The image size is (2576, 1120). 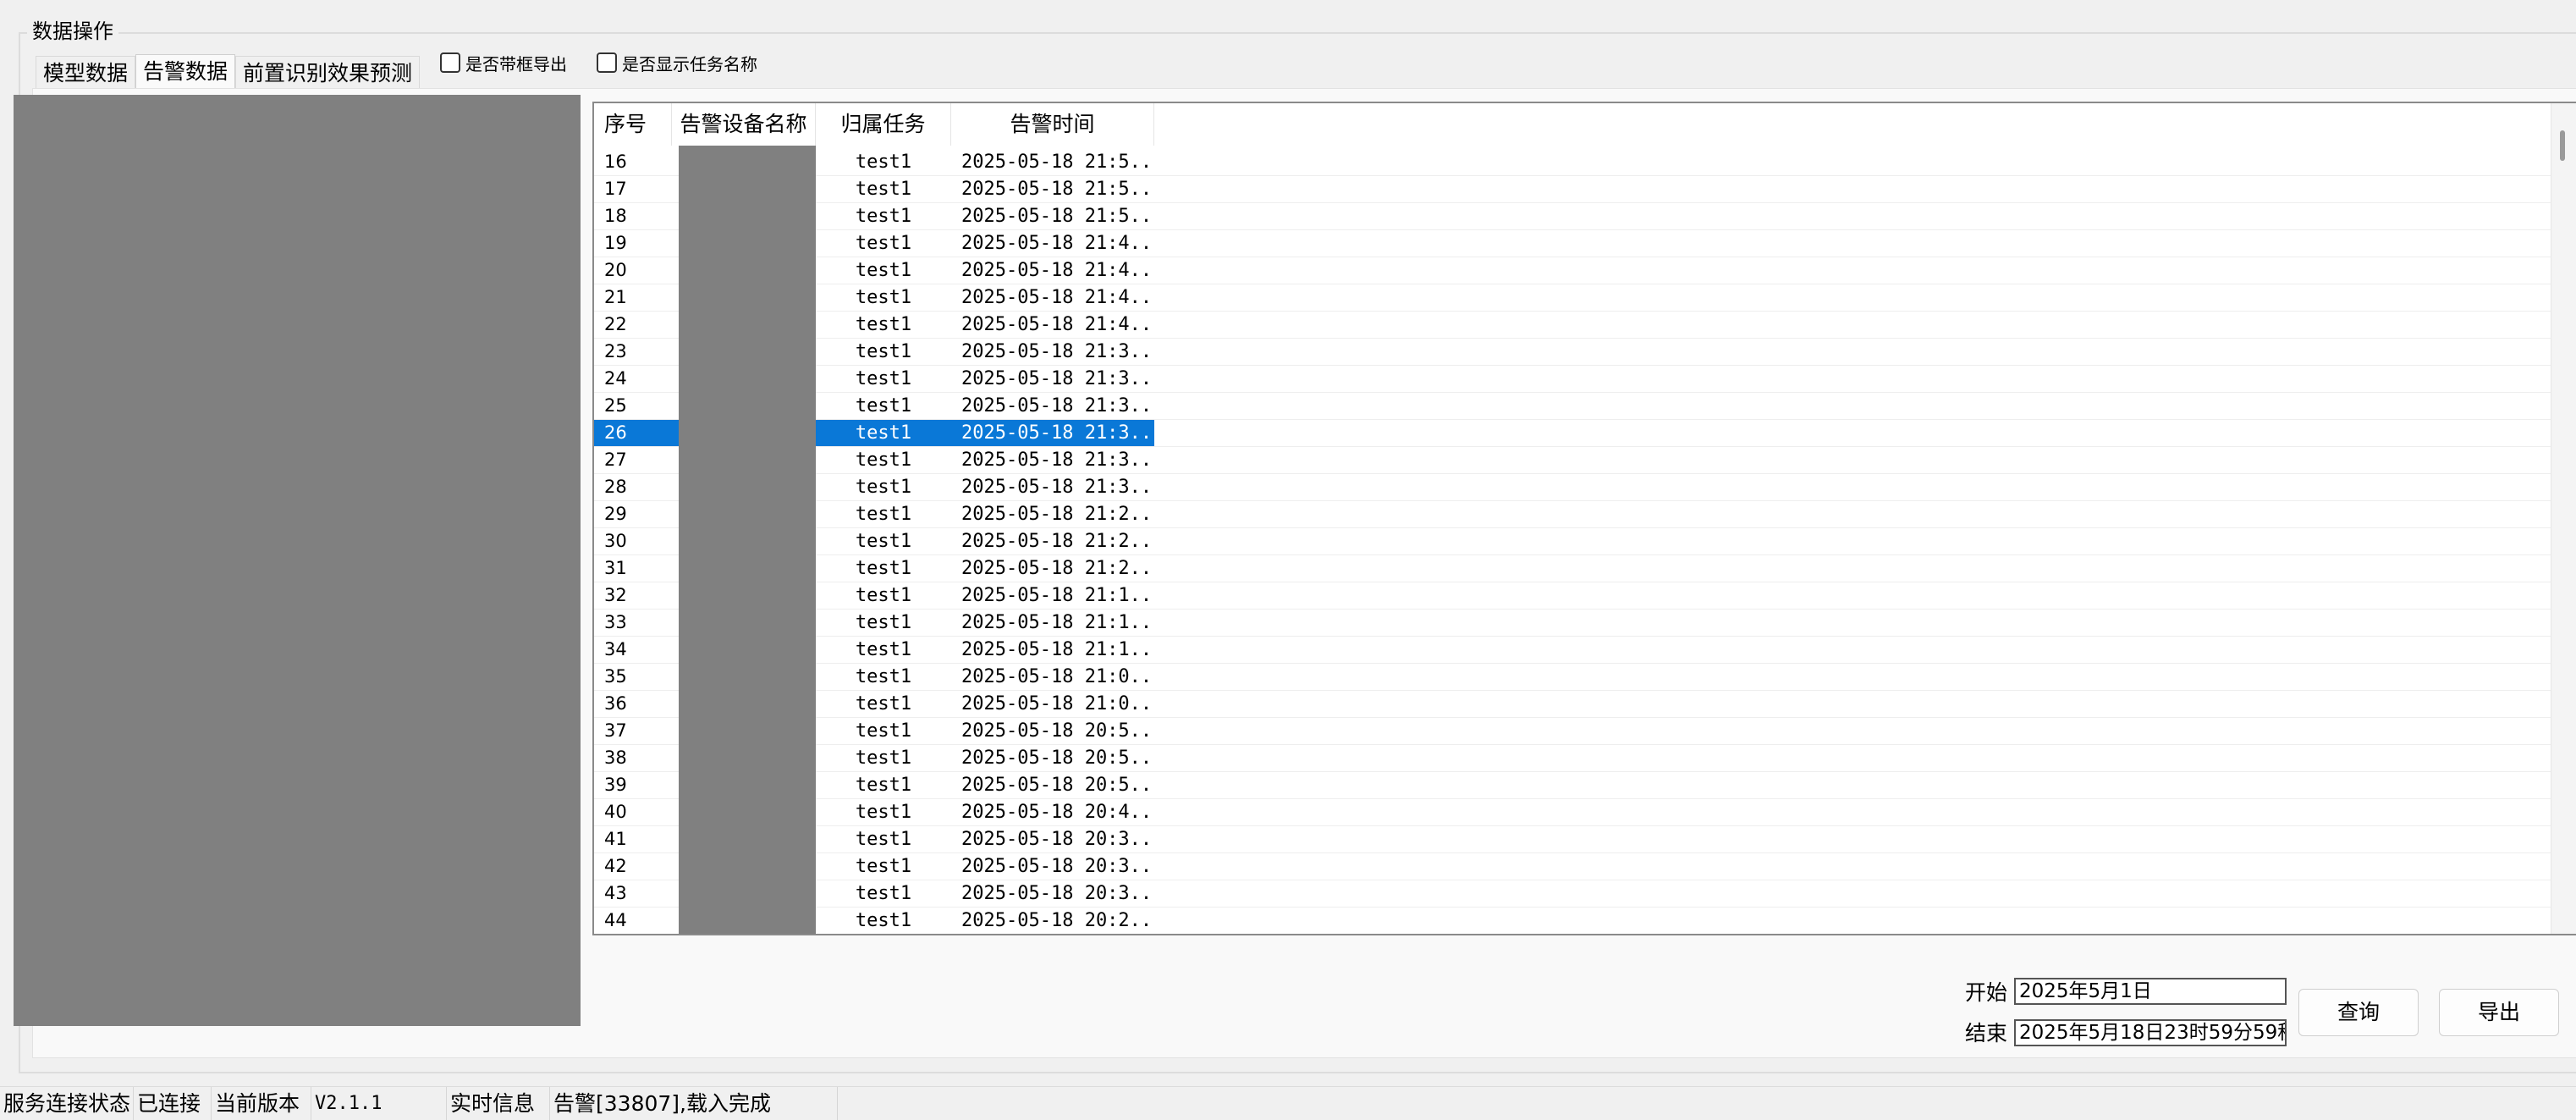 I want to click on start-date-input: 2025年5月1日, so click(x=2150, y=991).